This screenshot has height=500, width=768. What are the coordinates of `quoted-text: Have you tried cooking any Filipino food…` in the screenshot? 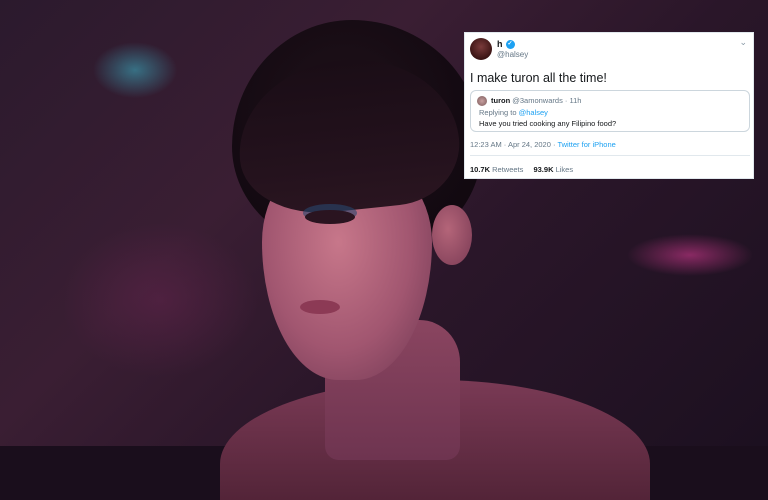 It's located at (548, 123).